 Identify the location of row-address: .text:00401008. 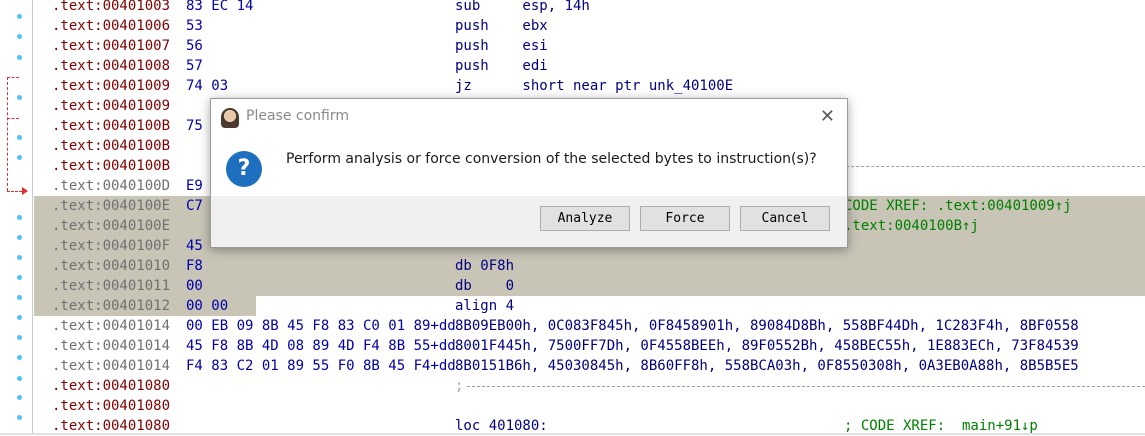
(111, 66).